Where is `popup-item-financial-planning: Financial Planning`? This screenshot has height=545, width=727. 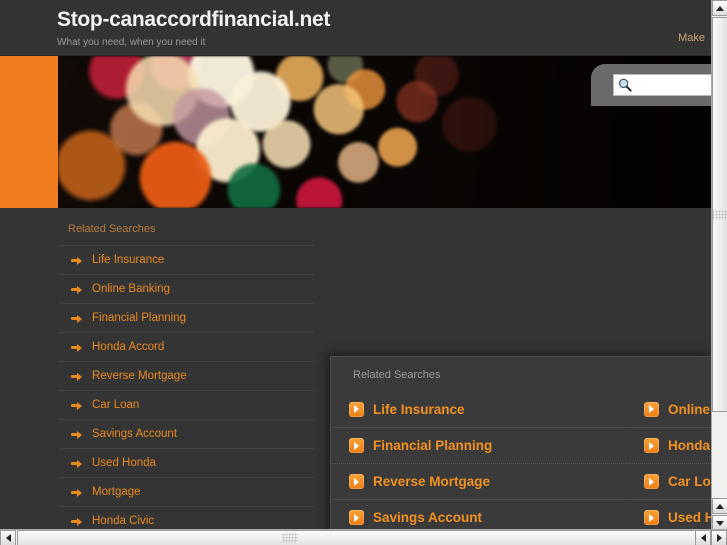
popup-item-financial-planning: Financial Planning is located at coordinates (478, 445).